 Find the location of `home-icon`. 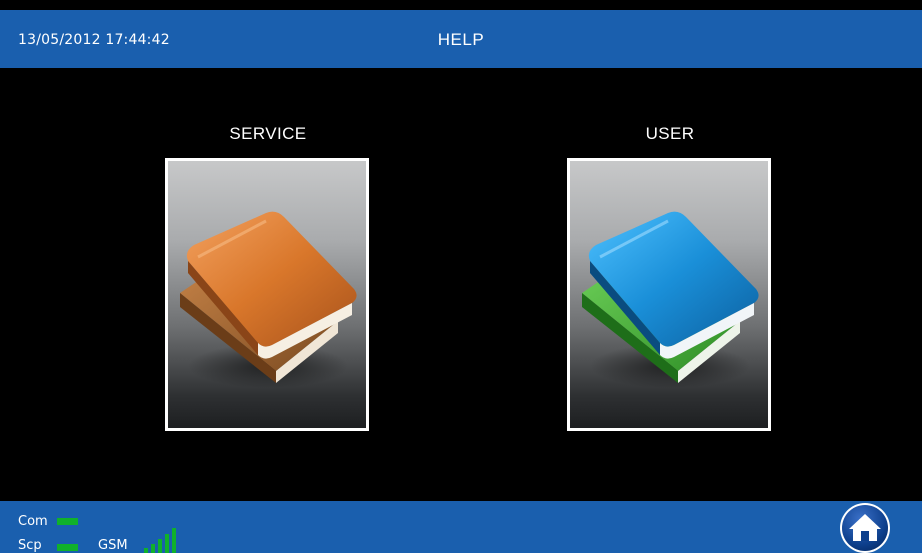

home-icon is located at coordinates (865, 528).